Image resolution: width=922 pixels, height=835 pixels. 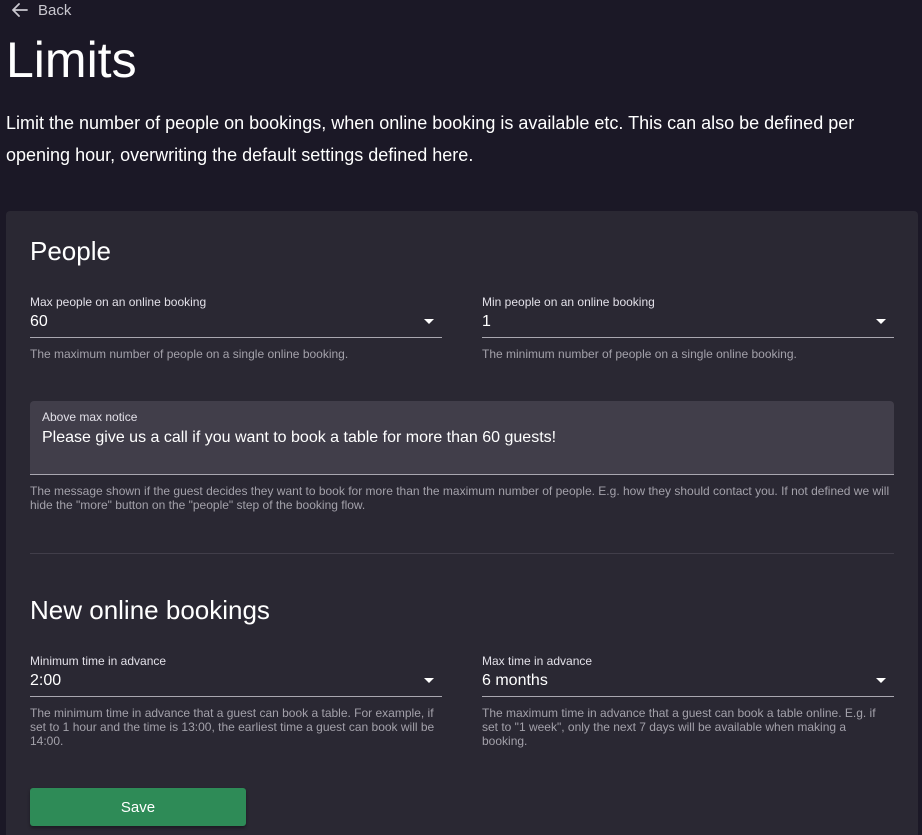 What do you see at coordinates (71, 60) in the screenshot?
I see `page-title: Limits` at bounding box center [71, 60].